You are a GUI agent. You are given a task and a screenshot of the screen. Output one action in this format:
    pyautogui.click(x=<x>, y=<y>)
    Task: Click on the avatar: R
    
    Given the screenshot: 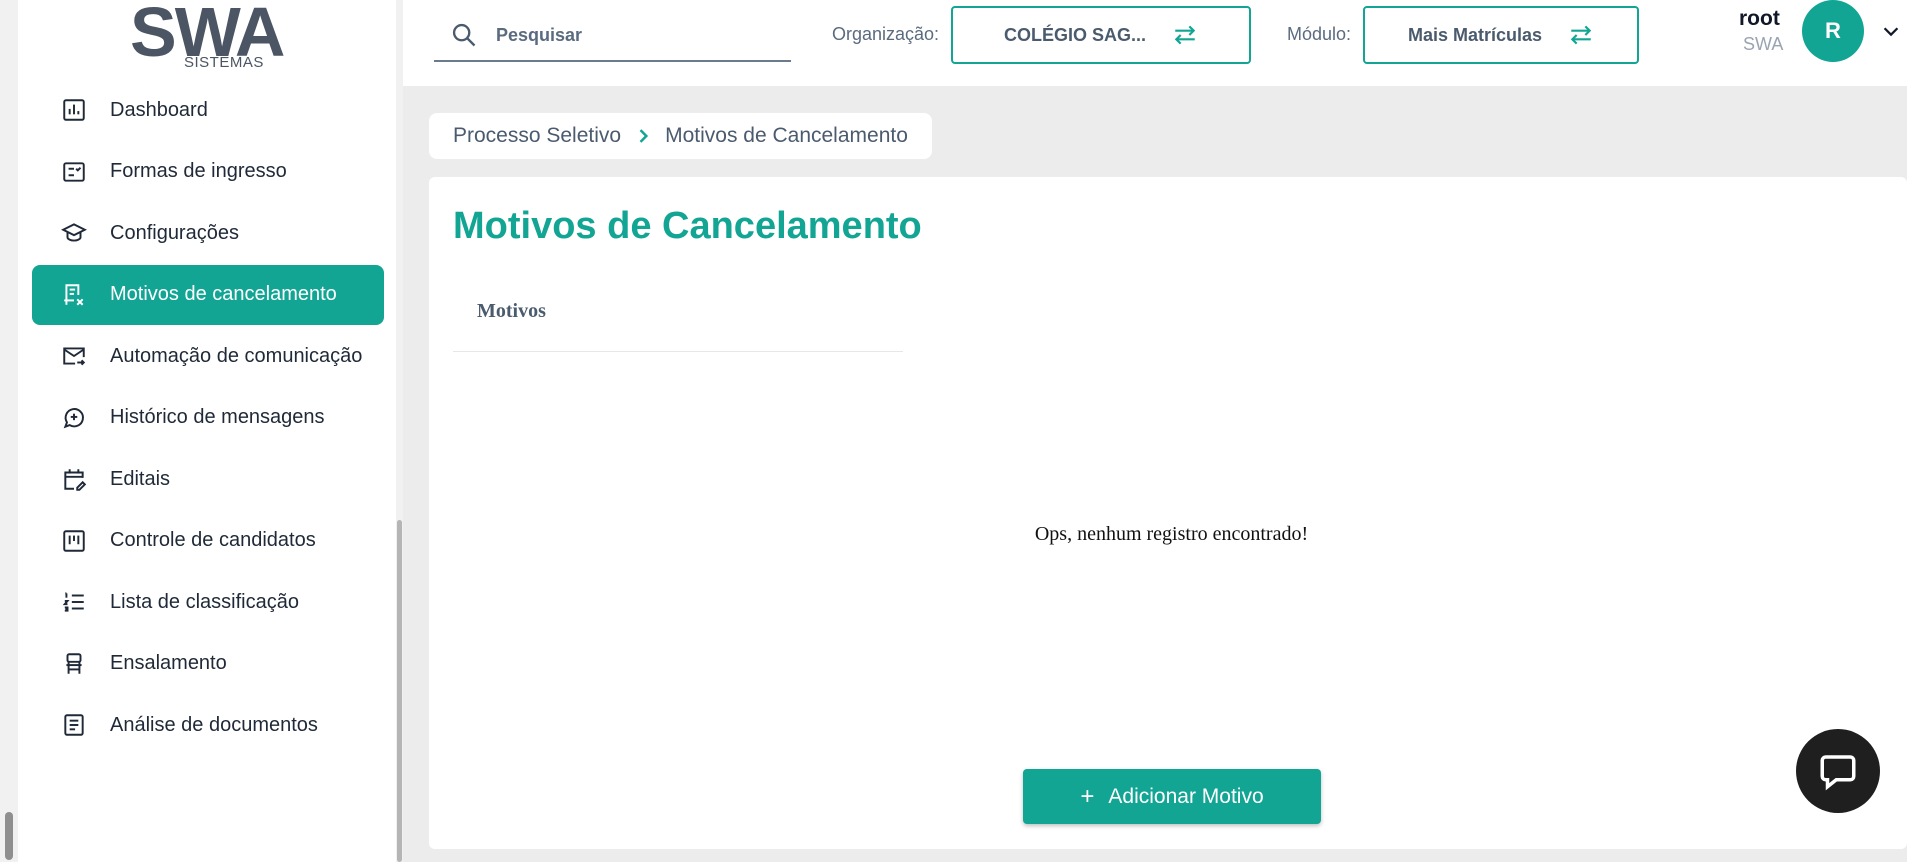 What is the action you would take?
    pyautogui.click(x=1833, y=31)
    